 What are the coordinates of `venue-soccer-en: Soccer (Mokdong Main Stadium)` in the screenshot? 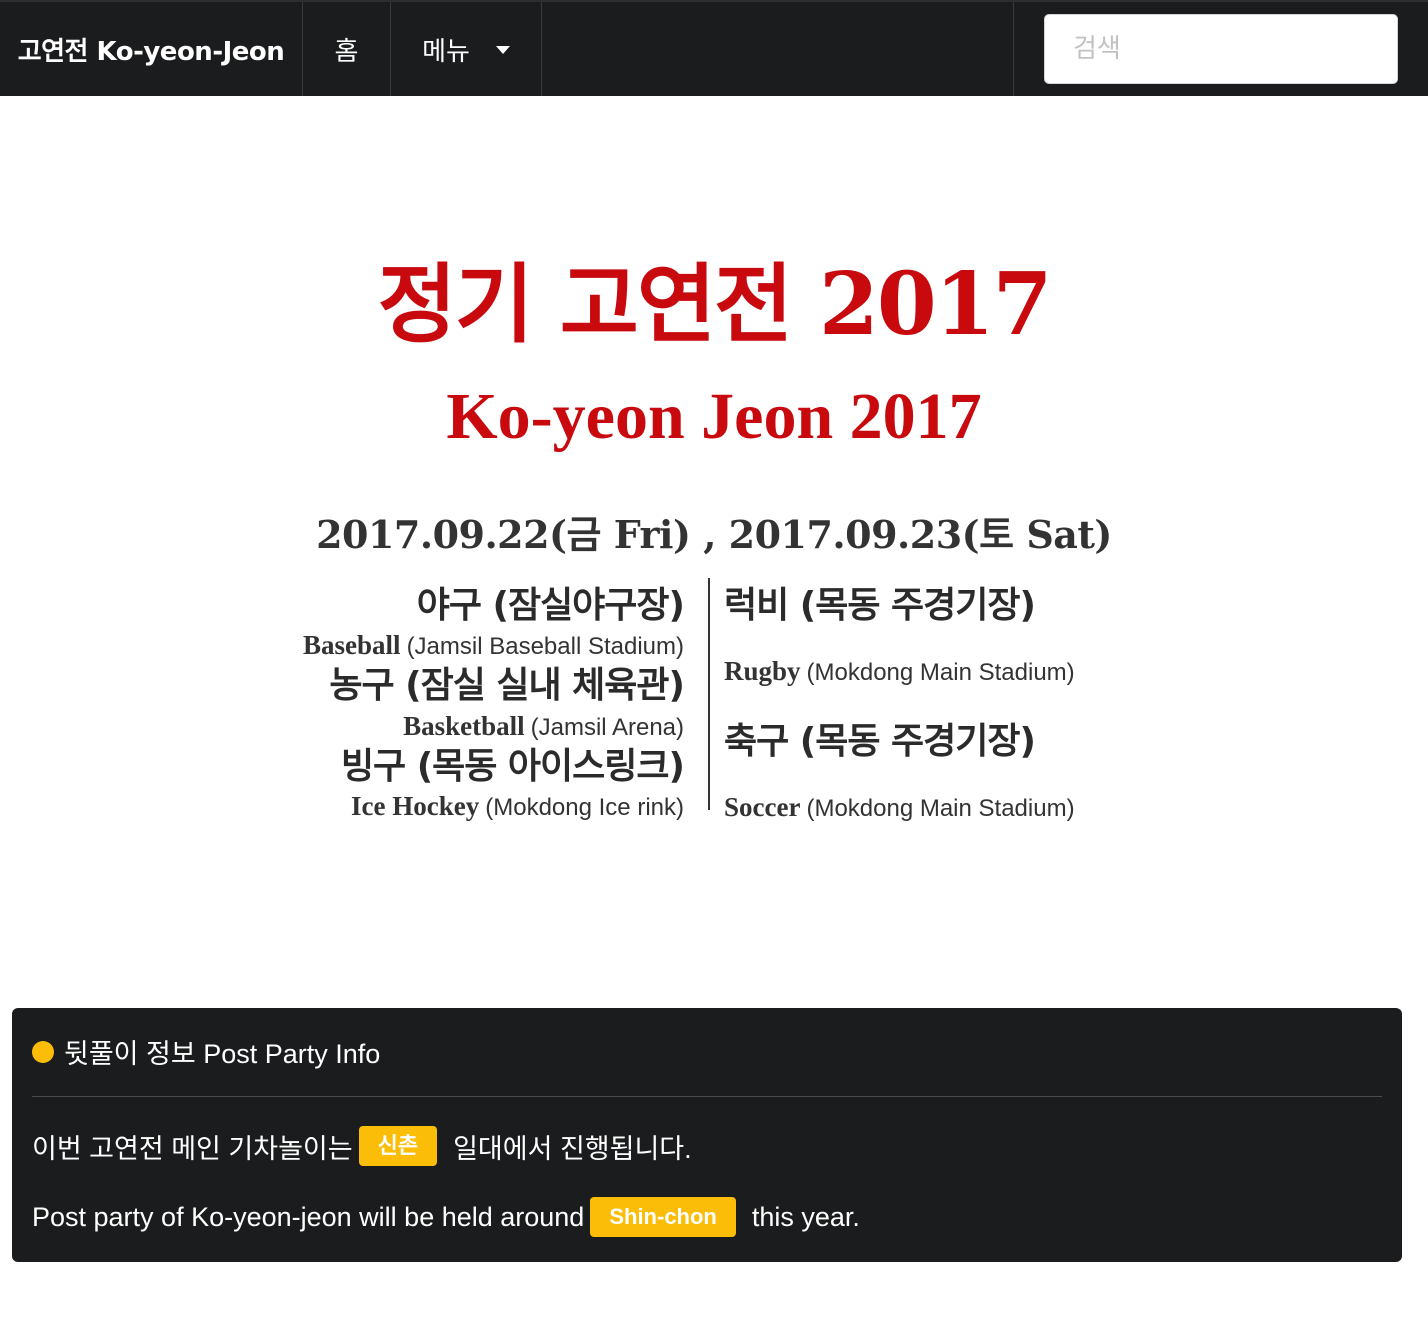 It's located at (899, 807).